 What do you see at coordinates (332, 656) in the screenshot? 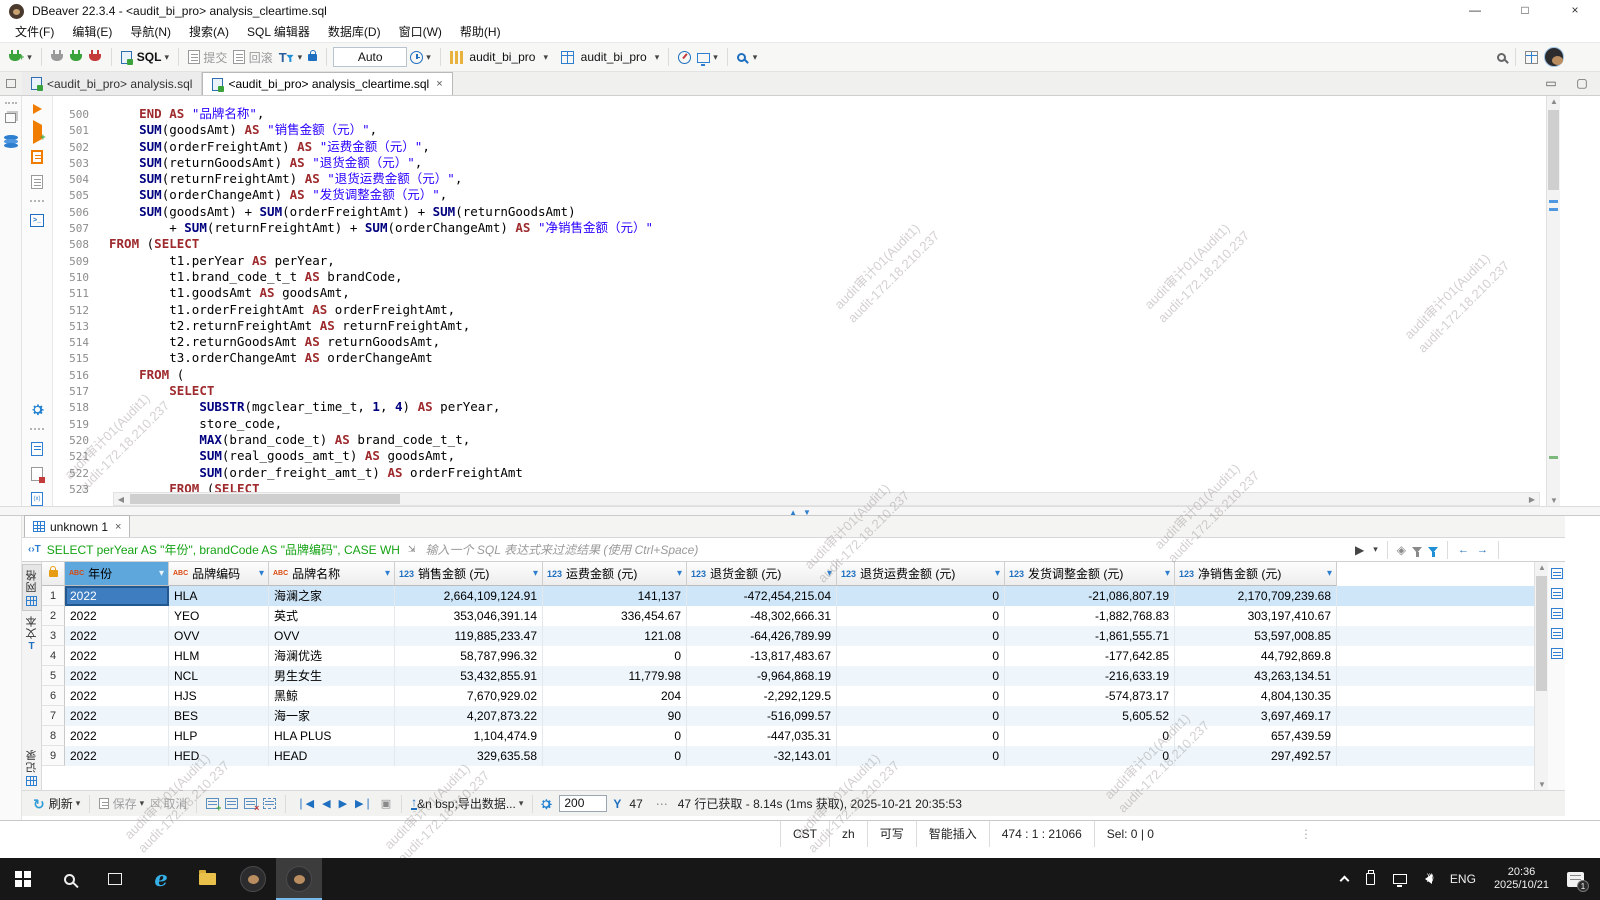
I see `table-cell: 海澜优选` at bounding box center [332, 656].